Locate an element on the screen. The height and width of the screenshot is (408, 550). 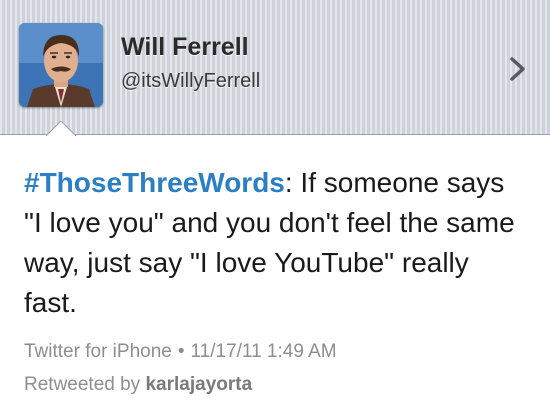
retweet-prefix: Retweeted by is located at coordinates (82, 384).